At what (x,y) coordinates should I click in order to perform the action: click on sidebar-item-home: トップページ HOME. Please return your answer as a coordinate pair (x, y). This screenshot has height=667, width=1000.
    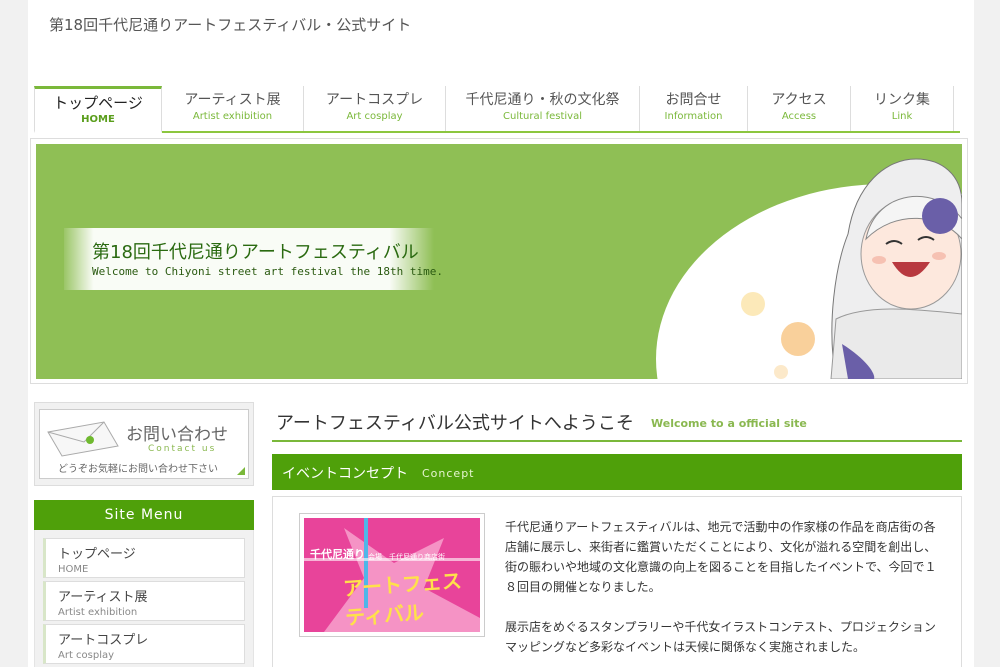
    Looking at the image, I should click on (144, 558).